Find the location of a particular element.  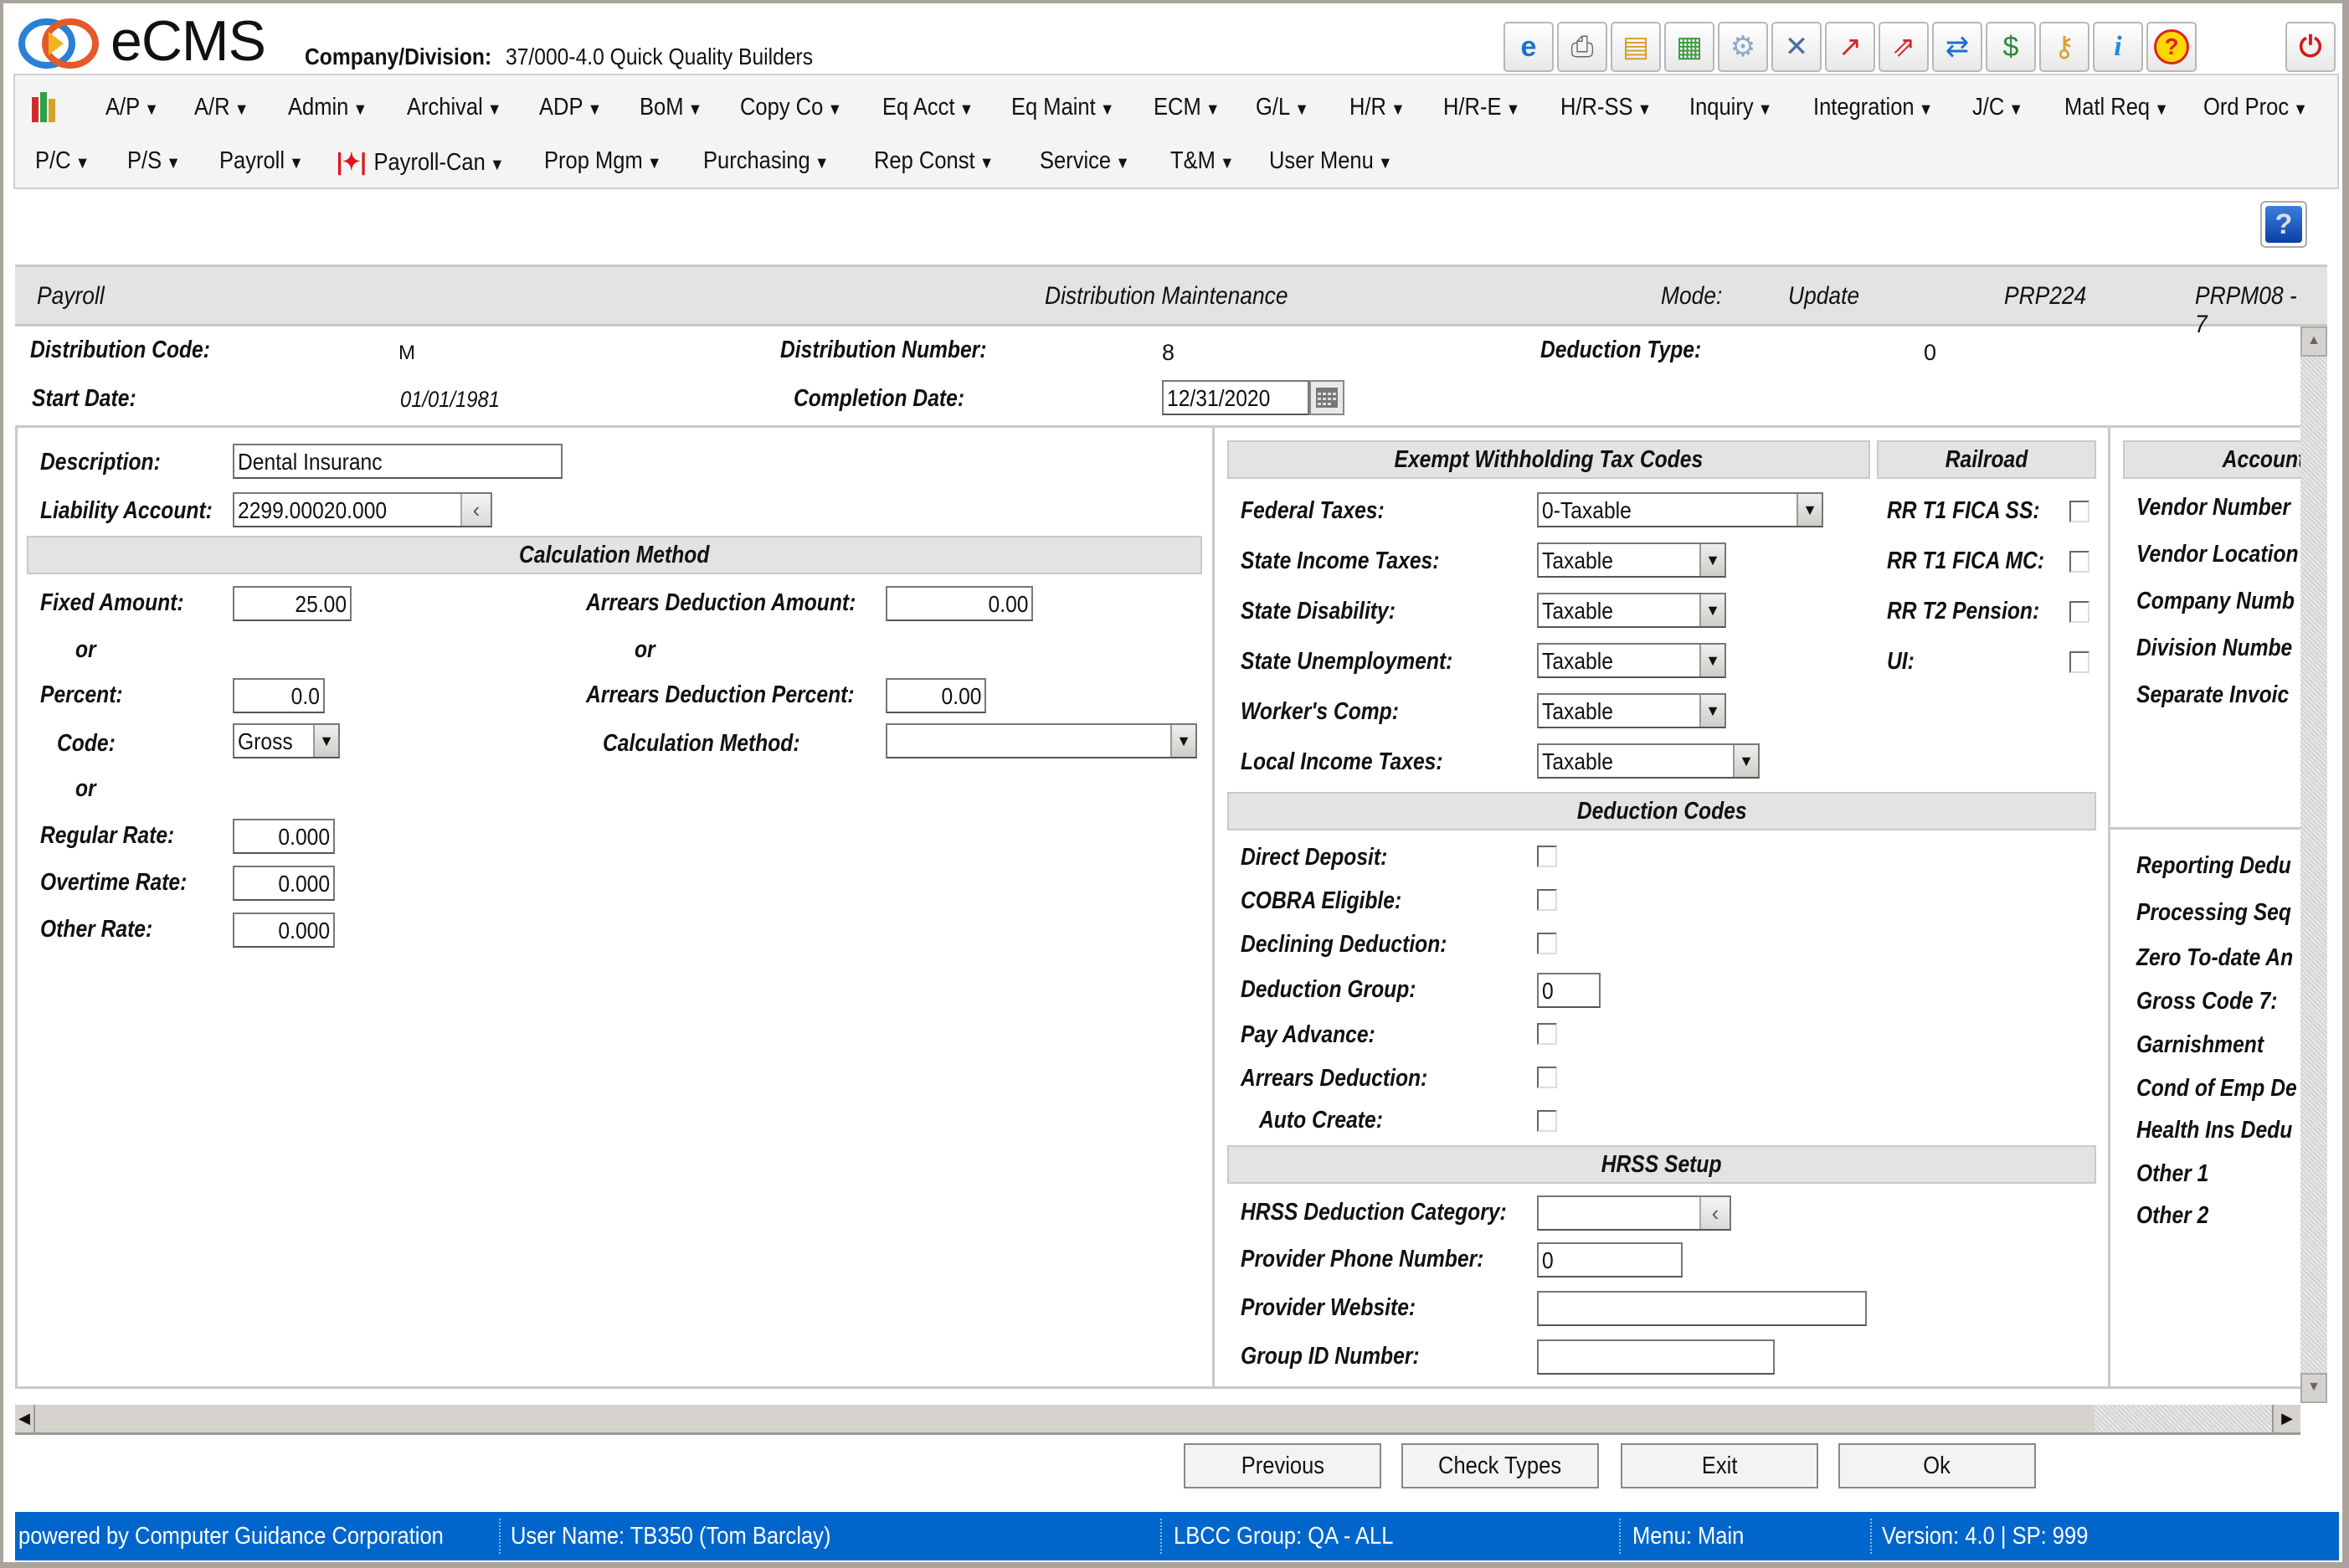

menu-ap: A/P ▼ is located at coordinates (132, 107).